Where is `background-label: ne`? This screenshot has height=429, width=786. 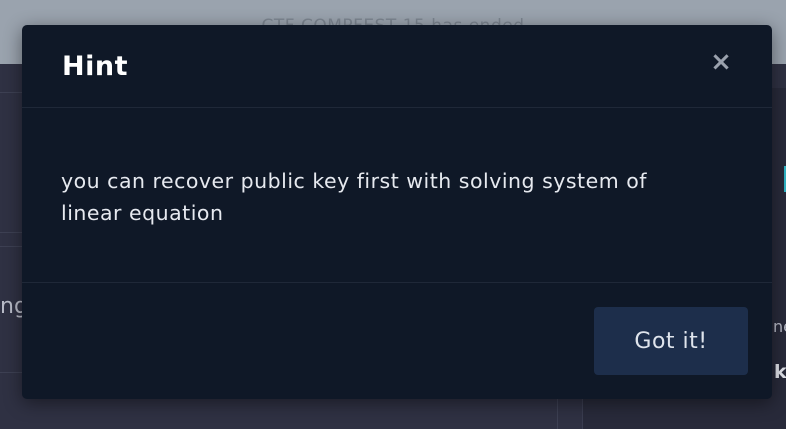 background-label: ne is located at coordinates (779, 326).